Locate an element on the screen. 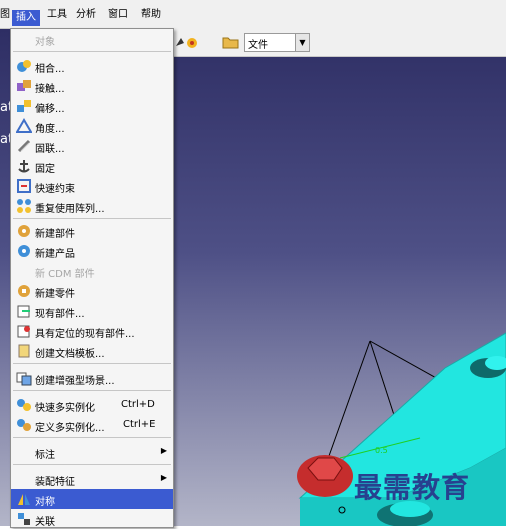  chevron-down-icon: ▼ is located at coordinates (302, 42).